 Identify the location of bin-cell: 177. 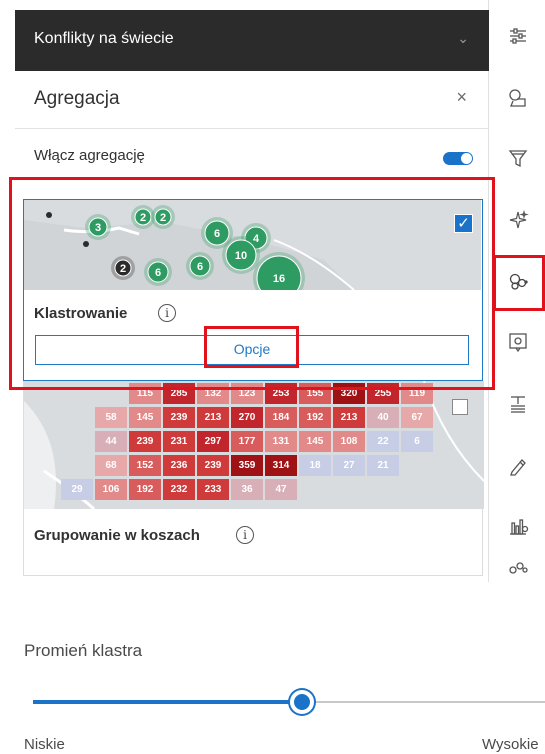
(247, 441).